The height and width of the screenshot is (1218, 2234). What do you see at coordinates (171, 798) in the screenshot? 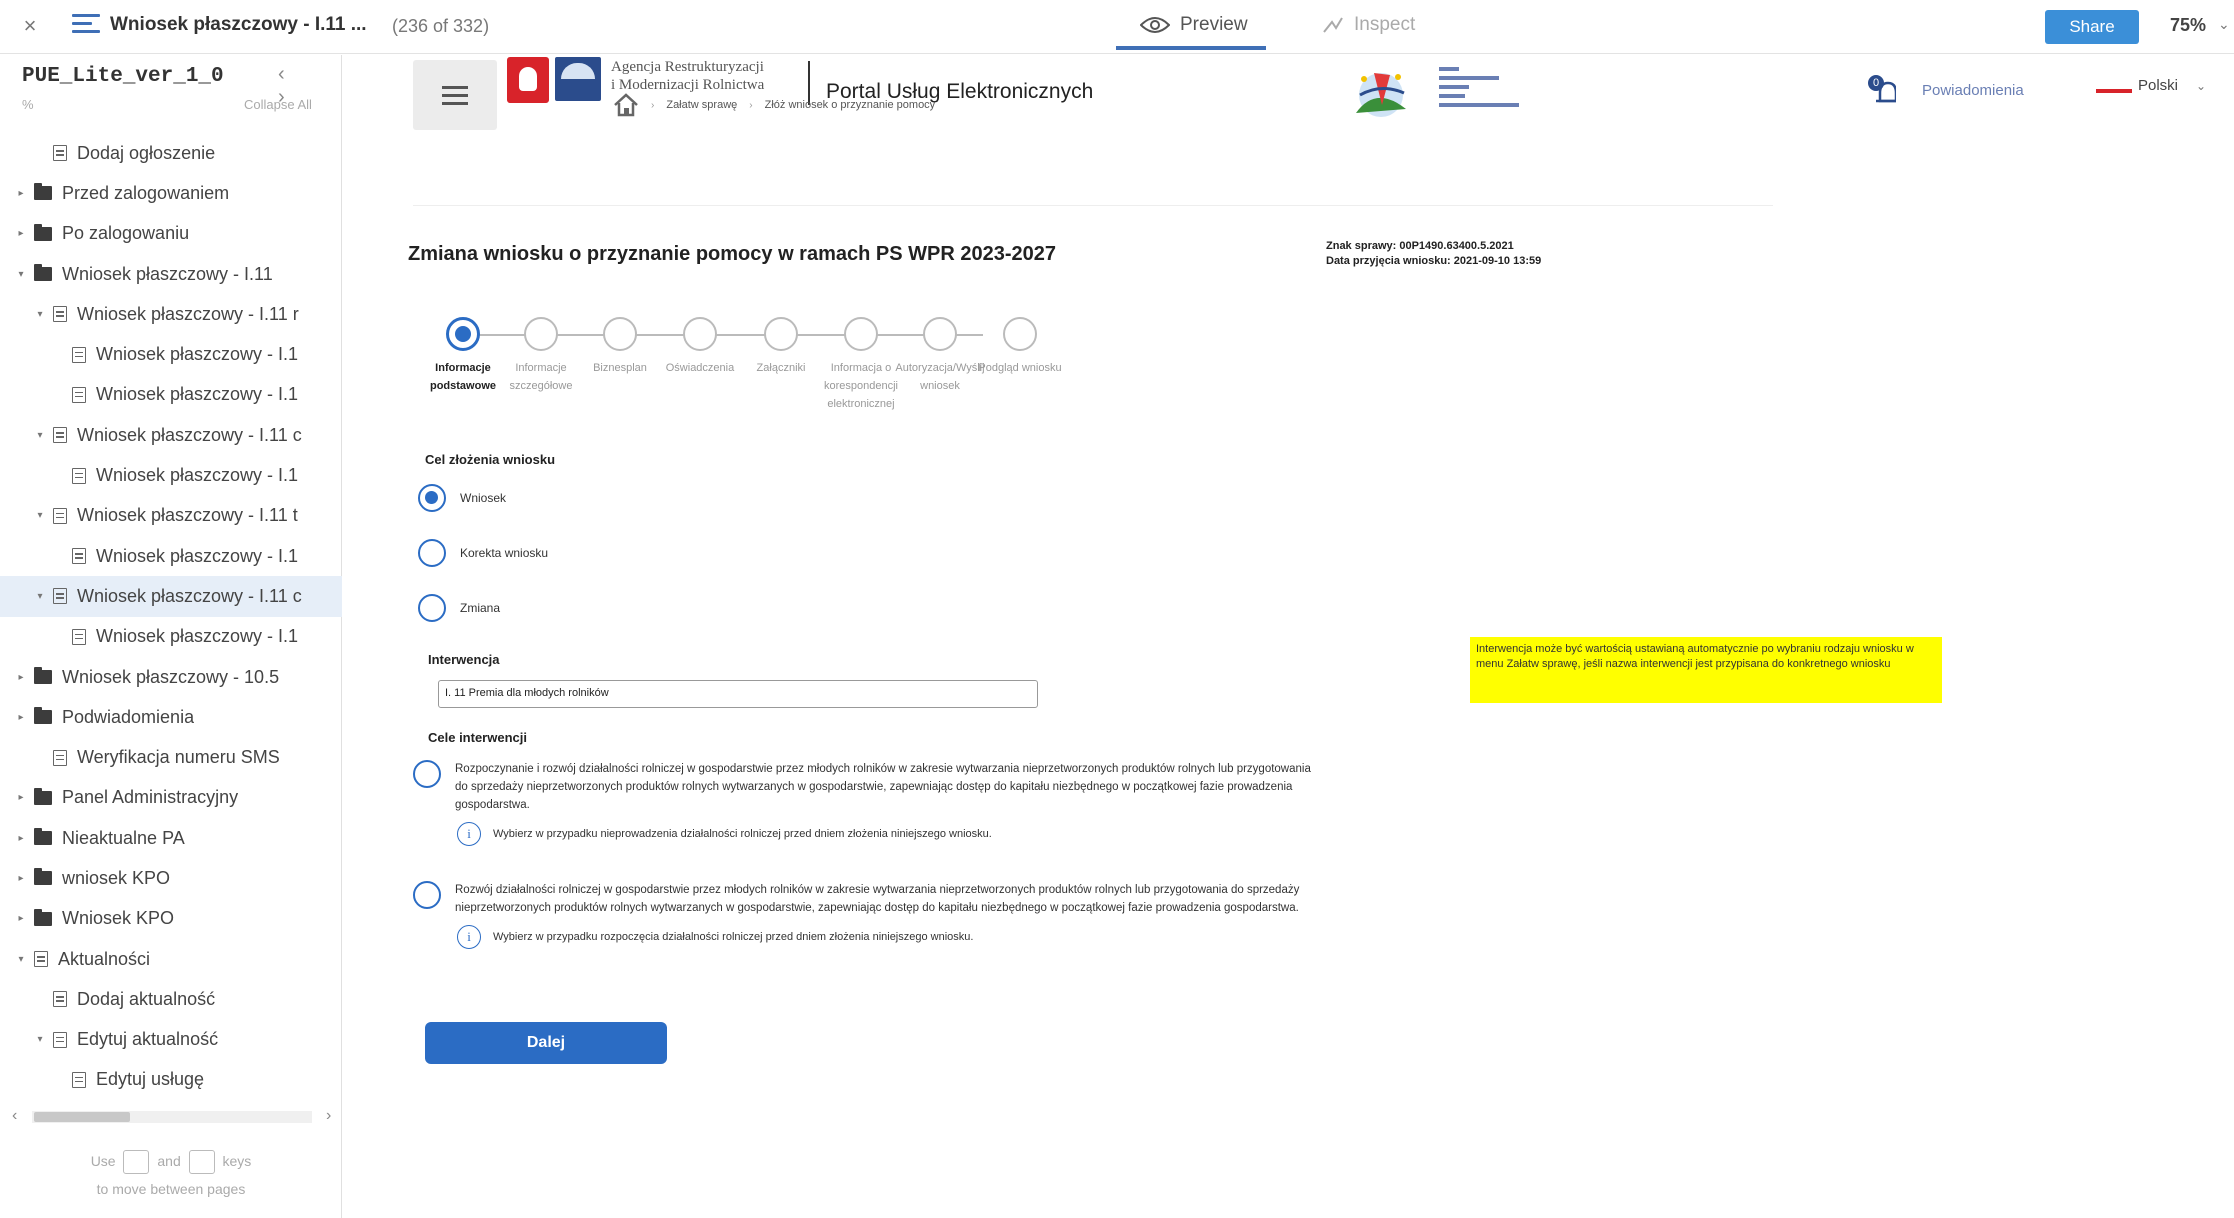
I see `sidebar-tree-item: ▸ Panel Administracyjny` at bounding box center [171, 798].